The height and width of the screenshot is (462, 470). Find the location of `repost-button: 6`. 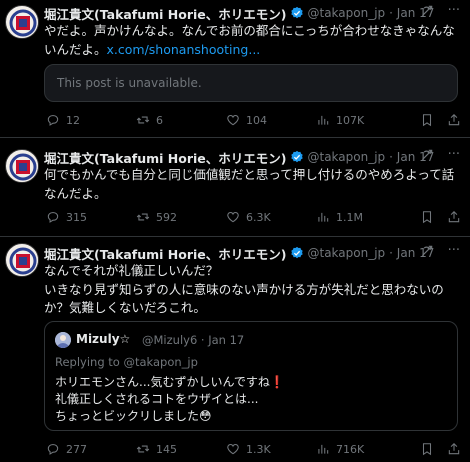

repost-button: 6 is located at coordinates (149, 120).